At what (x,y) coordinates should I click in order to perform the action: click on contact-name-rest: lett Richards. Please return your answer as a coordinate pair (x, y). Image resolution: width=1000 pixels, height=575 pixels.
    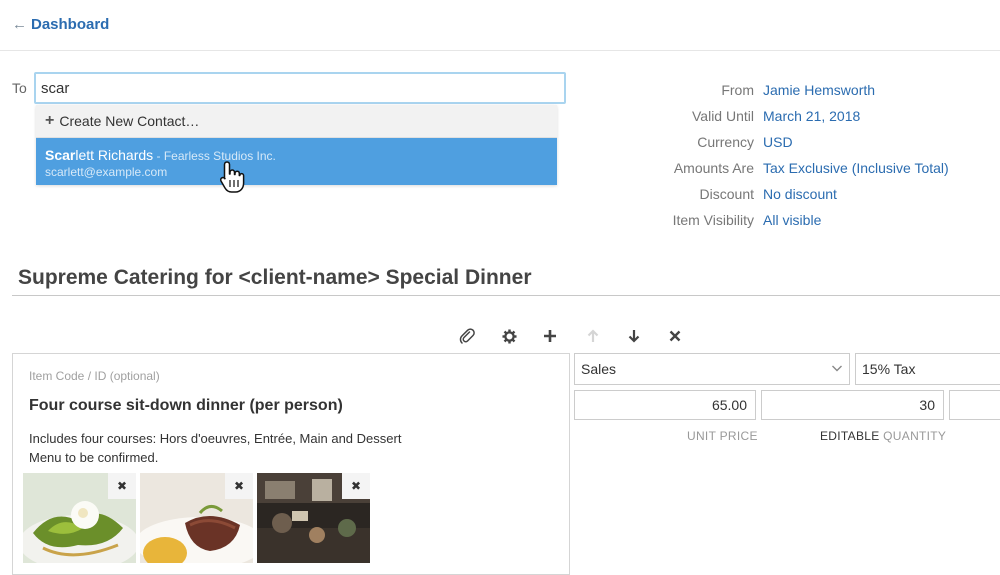
    Looking at the image, I should click on (114, 155).